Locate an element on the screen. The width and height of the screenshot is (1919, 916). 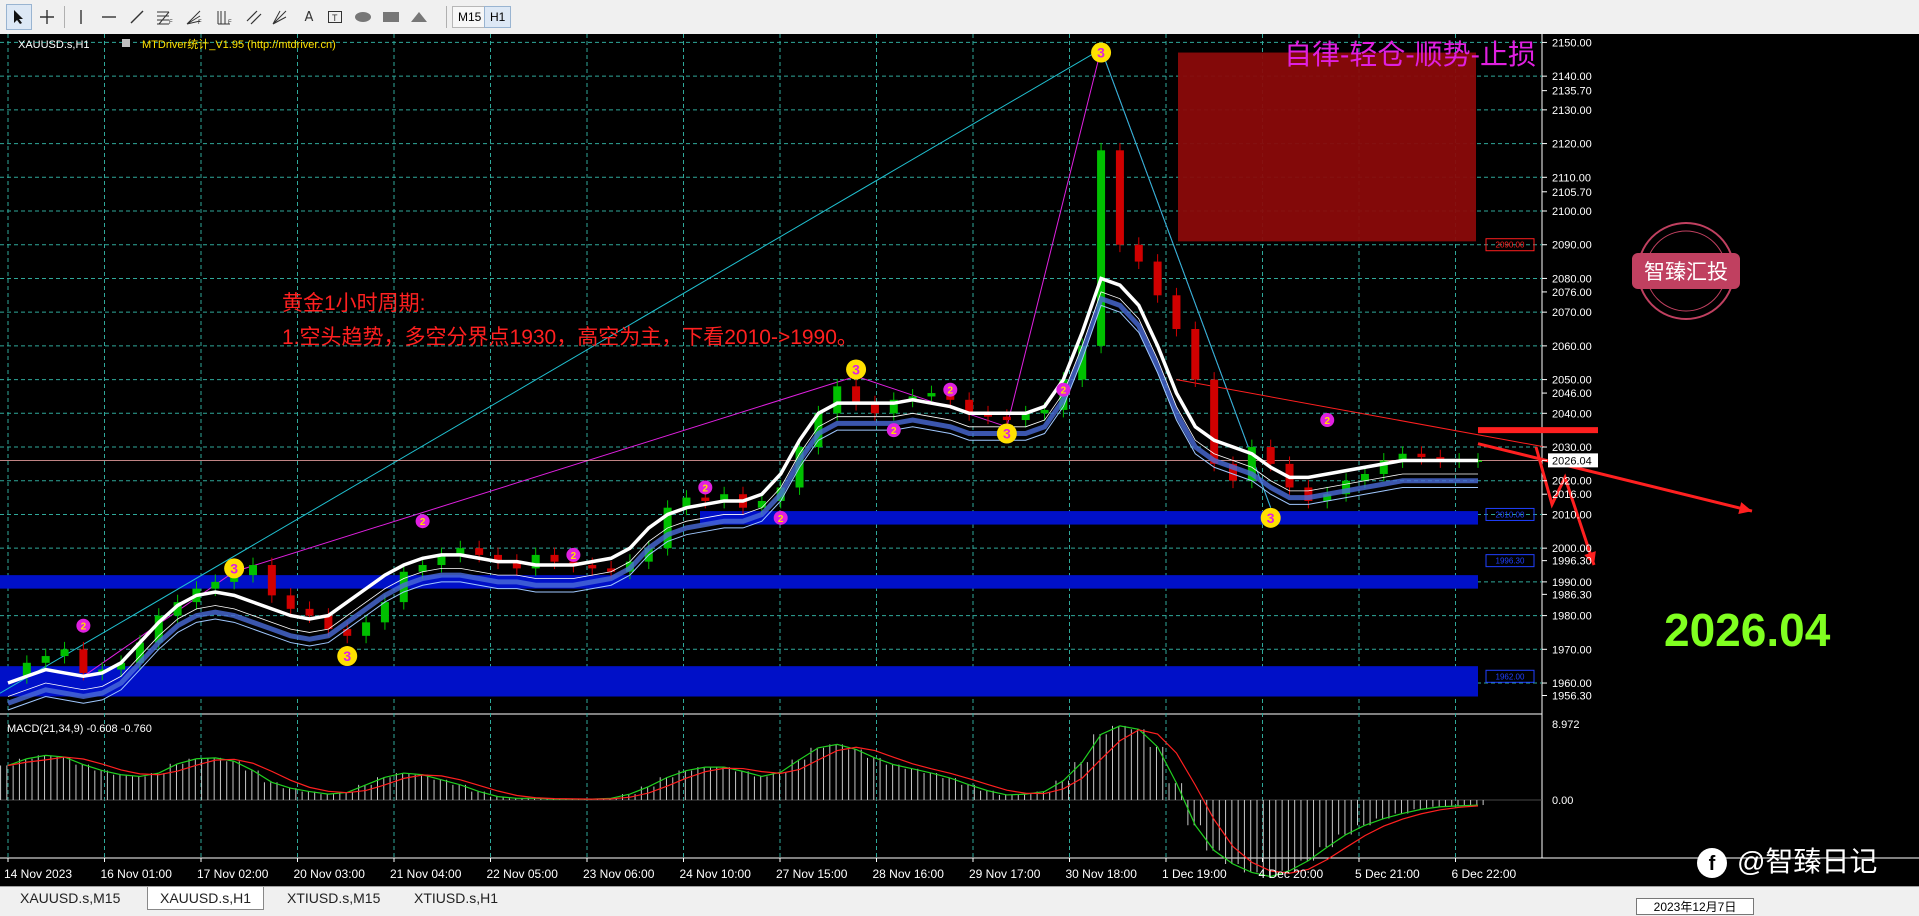
price-tick-label: 1970.00 is located at coordinates (1572, 650).